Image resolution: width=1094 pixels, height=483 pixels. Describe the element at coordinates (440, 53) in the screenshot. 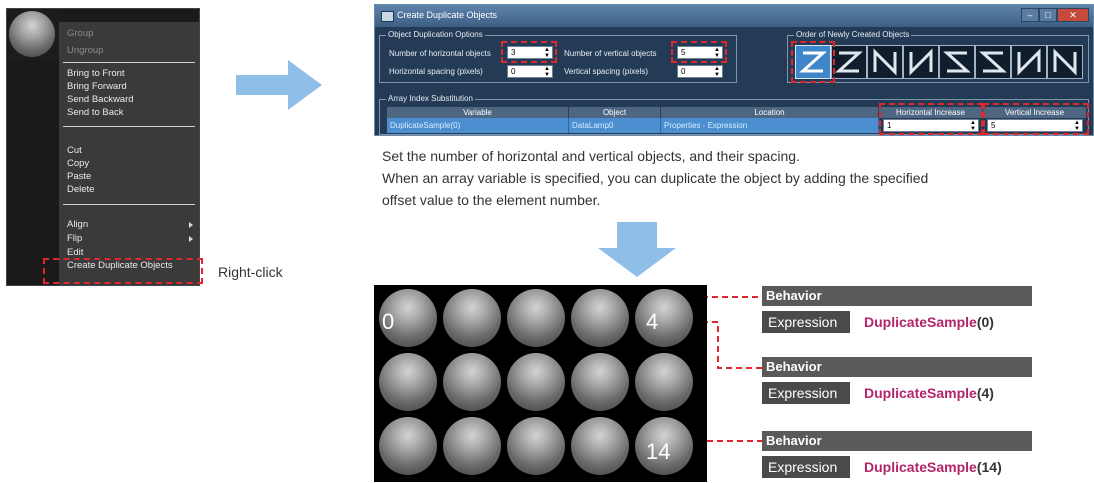

I see `horizontal-objects-label: Number of horizontal objects` at that location.